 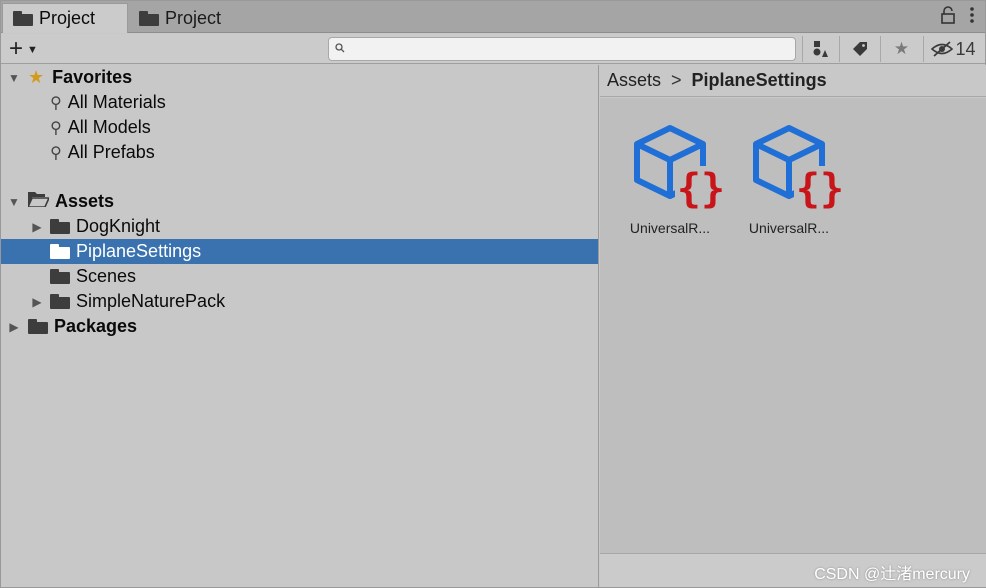 What do you see at coordinates (299, 226) in the screenshot?
I see `tree-item-dogknight: ▶ DogKnight` at bounding box center [299, 226].